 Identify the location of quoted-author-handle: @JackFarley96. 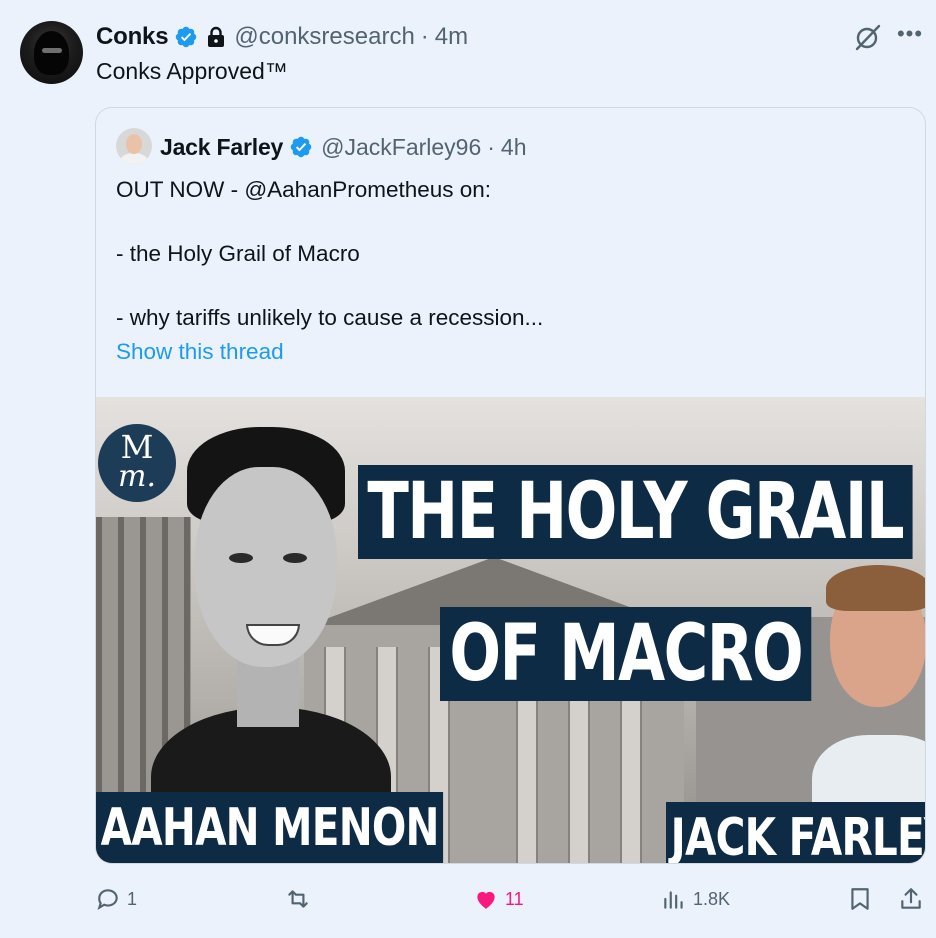
(401, 147).